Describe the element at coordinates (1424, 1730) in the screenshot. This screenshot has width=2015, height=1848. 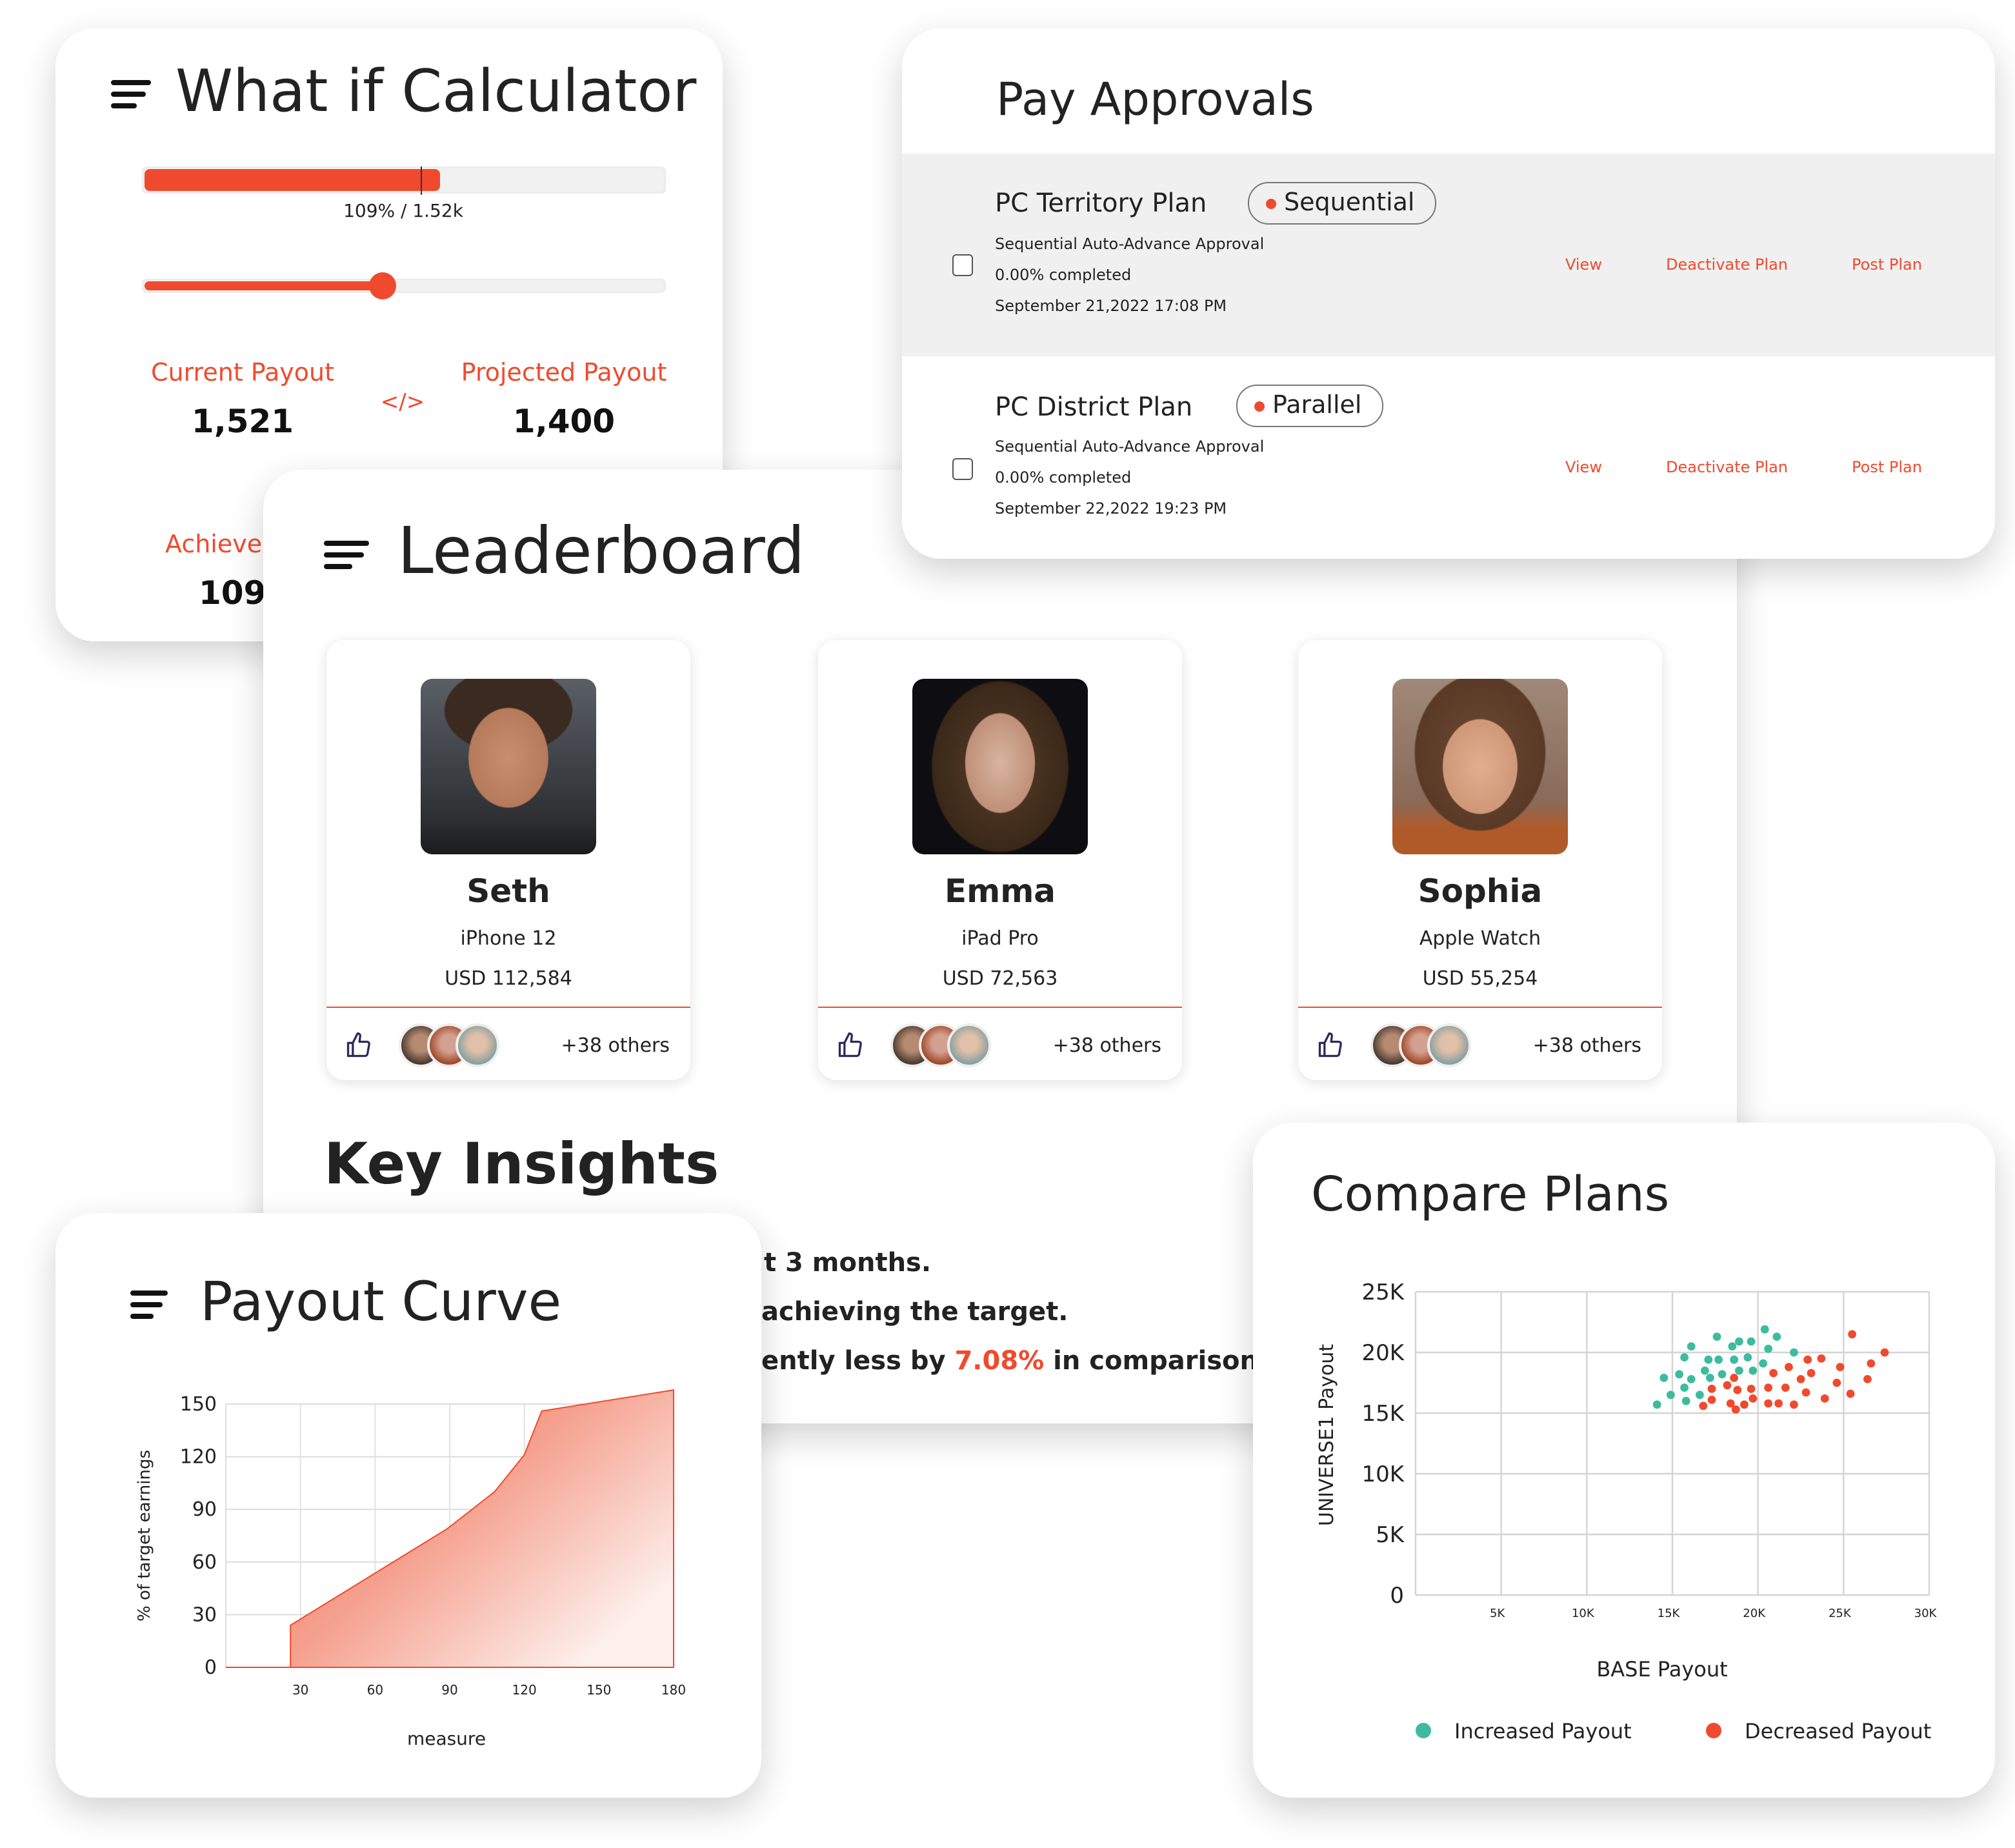
I see `legend-increased-marker` at that location.